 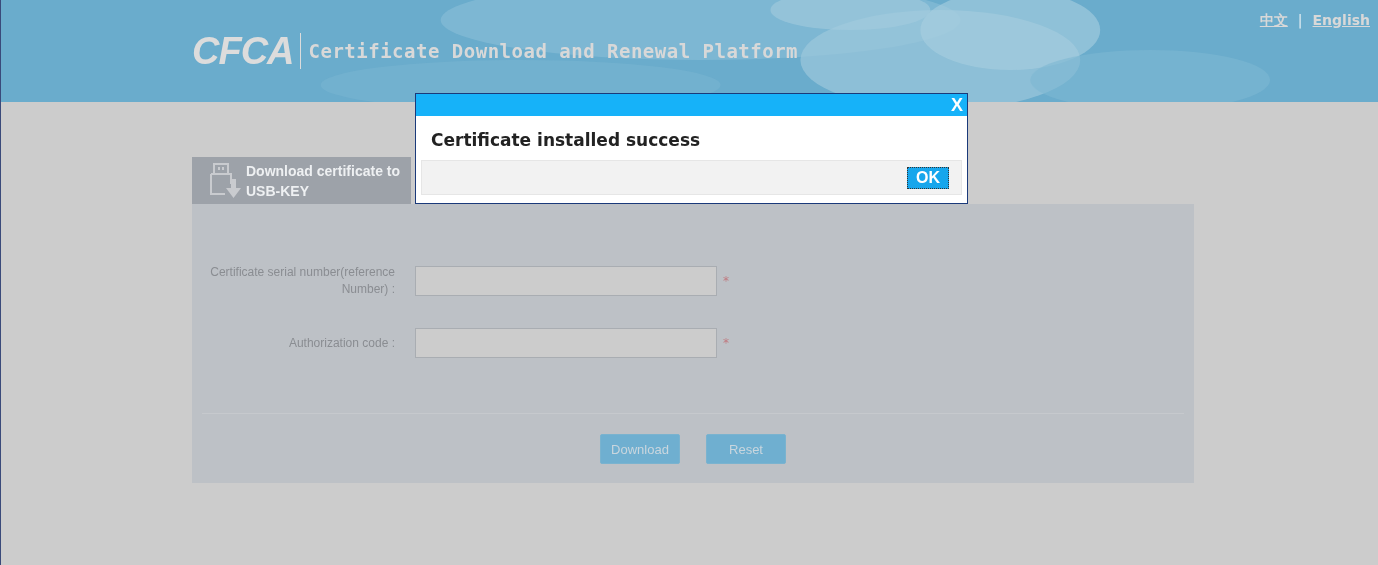 I want to click on site-title: Certificate Download and Renewal Platform, so click(x=553, y=51).